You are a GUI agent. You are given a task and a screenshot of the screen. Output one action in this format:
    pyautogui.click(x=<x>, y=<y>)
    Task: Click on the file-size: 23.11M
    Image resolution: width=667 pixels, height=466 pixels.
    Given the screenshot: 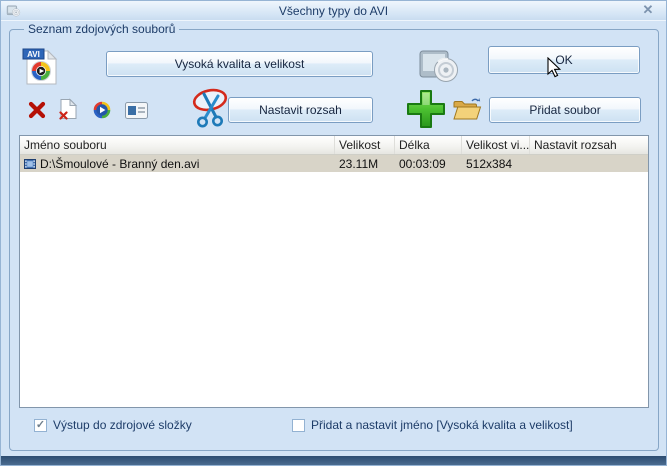 What is the action you would take?
    pyautogui.click(x=359, y=163)
    